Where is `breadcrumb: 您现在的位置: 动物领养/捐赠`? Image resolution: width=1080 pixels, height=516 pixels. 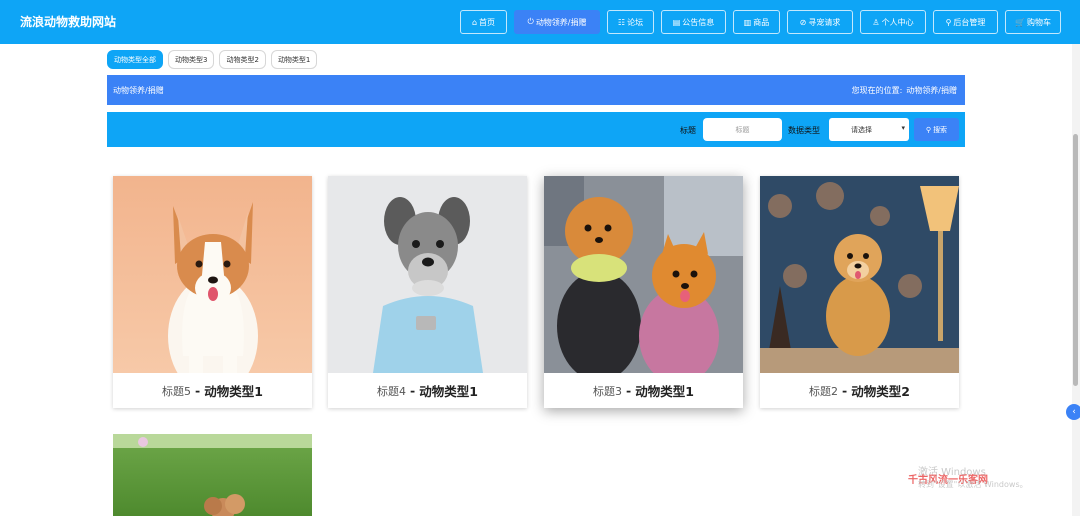 breadcrumb: 您现在的位置: 动物领养/捐赠 is located at coordinates (904, 90).